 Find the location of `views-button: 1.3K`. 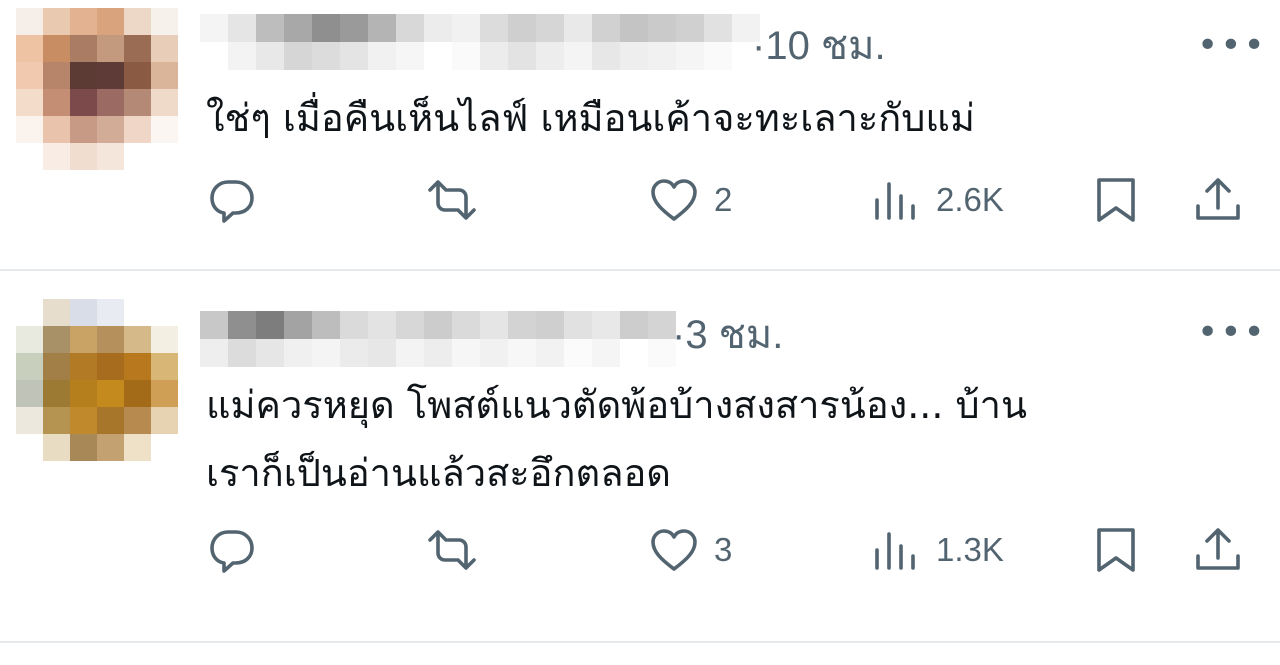

views-button: 1.3K is located at coordinates (937, 550).